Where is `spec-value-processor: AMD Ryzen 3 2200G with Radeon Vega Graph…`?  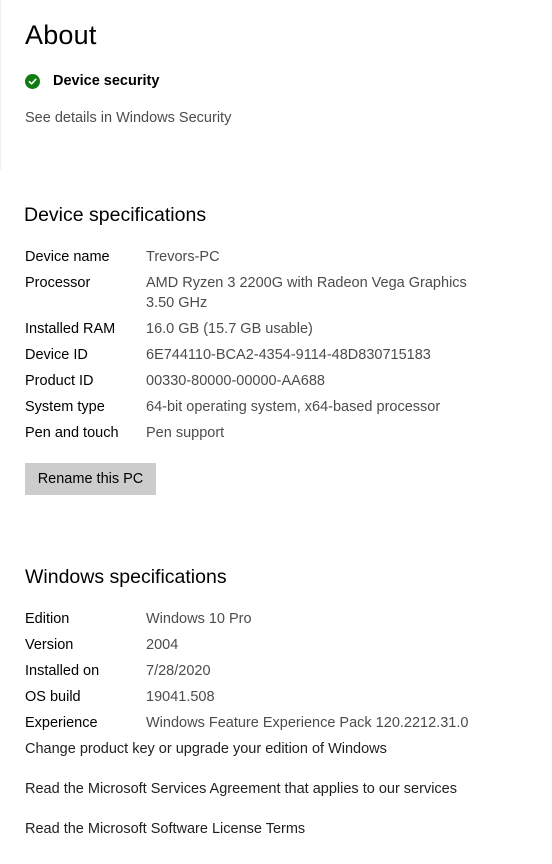
spec-value-processor: AMD Ryzen 3 2200G with Radeon Vega Graph… is located at coordinates (306, 283).